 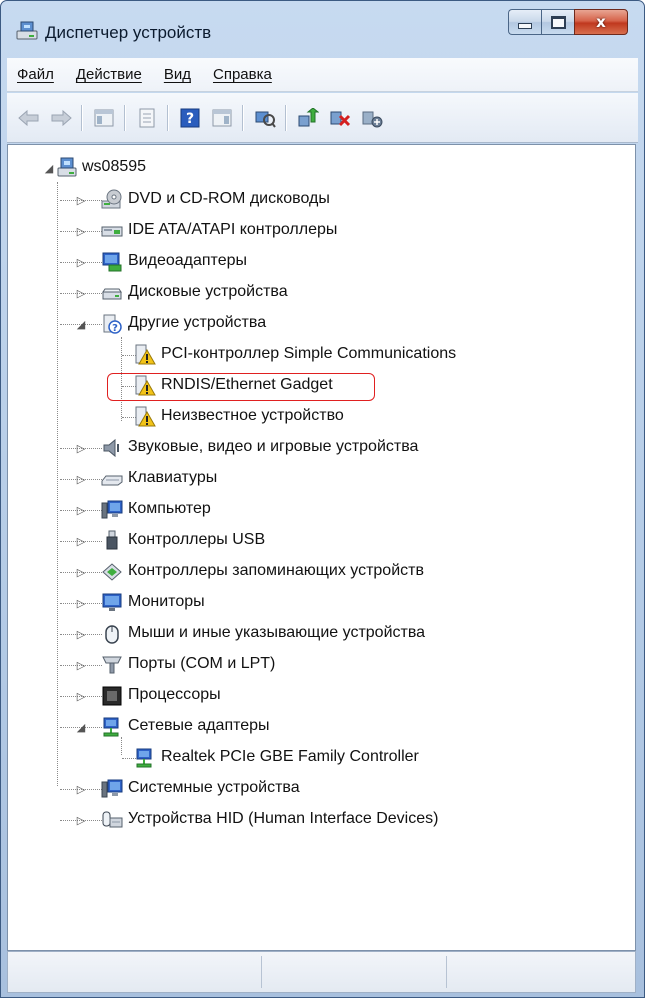 I want to click on show-hide-console-tree-button, so click(x=104, y=118).